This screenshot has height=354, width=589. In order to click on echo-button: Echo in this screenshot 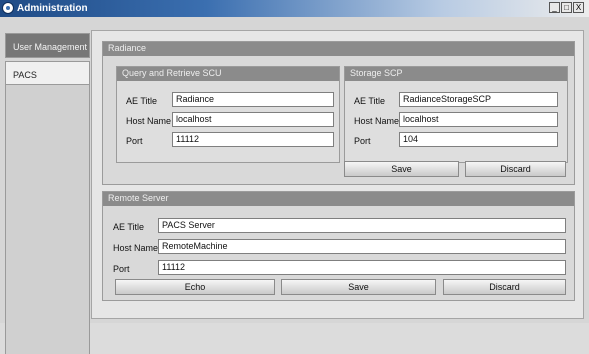, I will do `click(195, 287)`.